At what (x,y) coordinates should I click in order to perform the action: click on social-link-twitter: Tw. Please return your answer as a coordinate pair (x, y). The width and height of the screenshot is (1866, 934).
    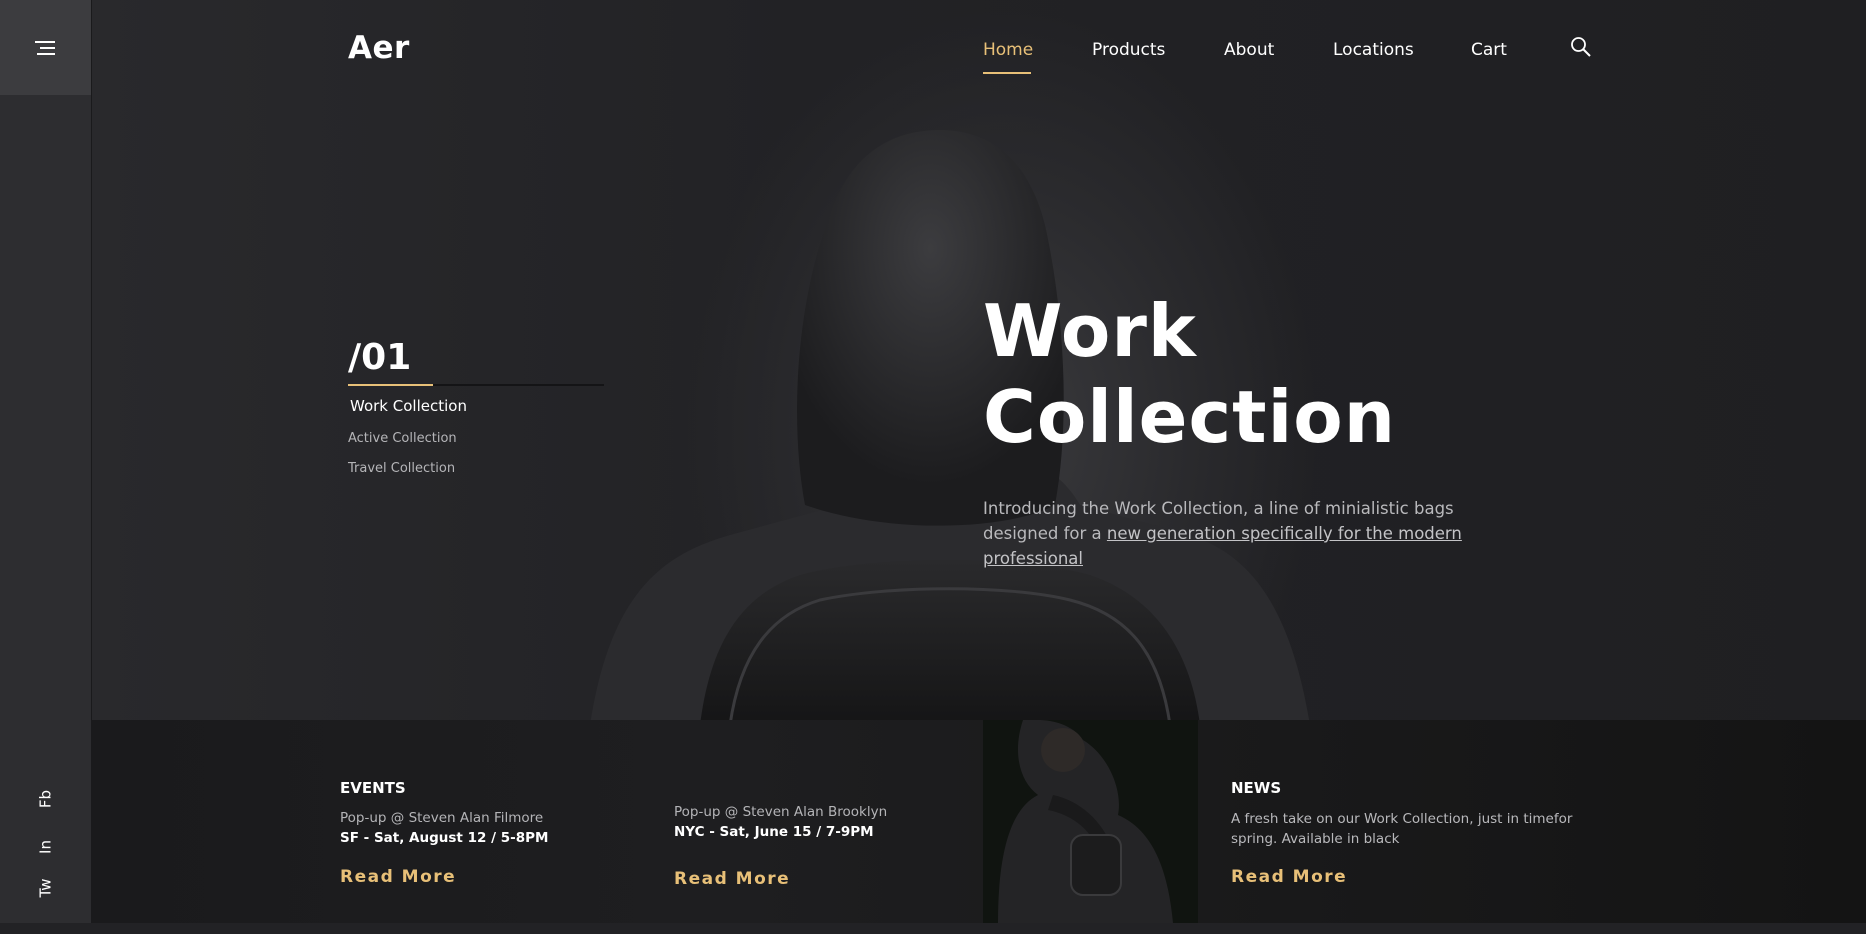
    Looking at the image, I should click on (46, 888).